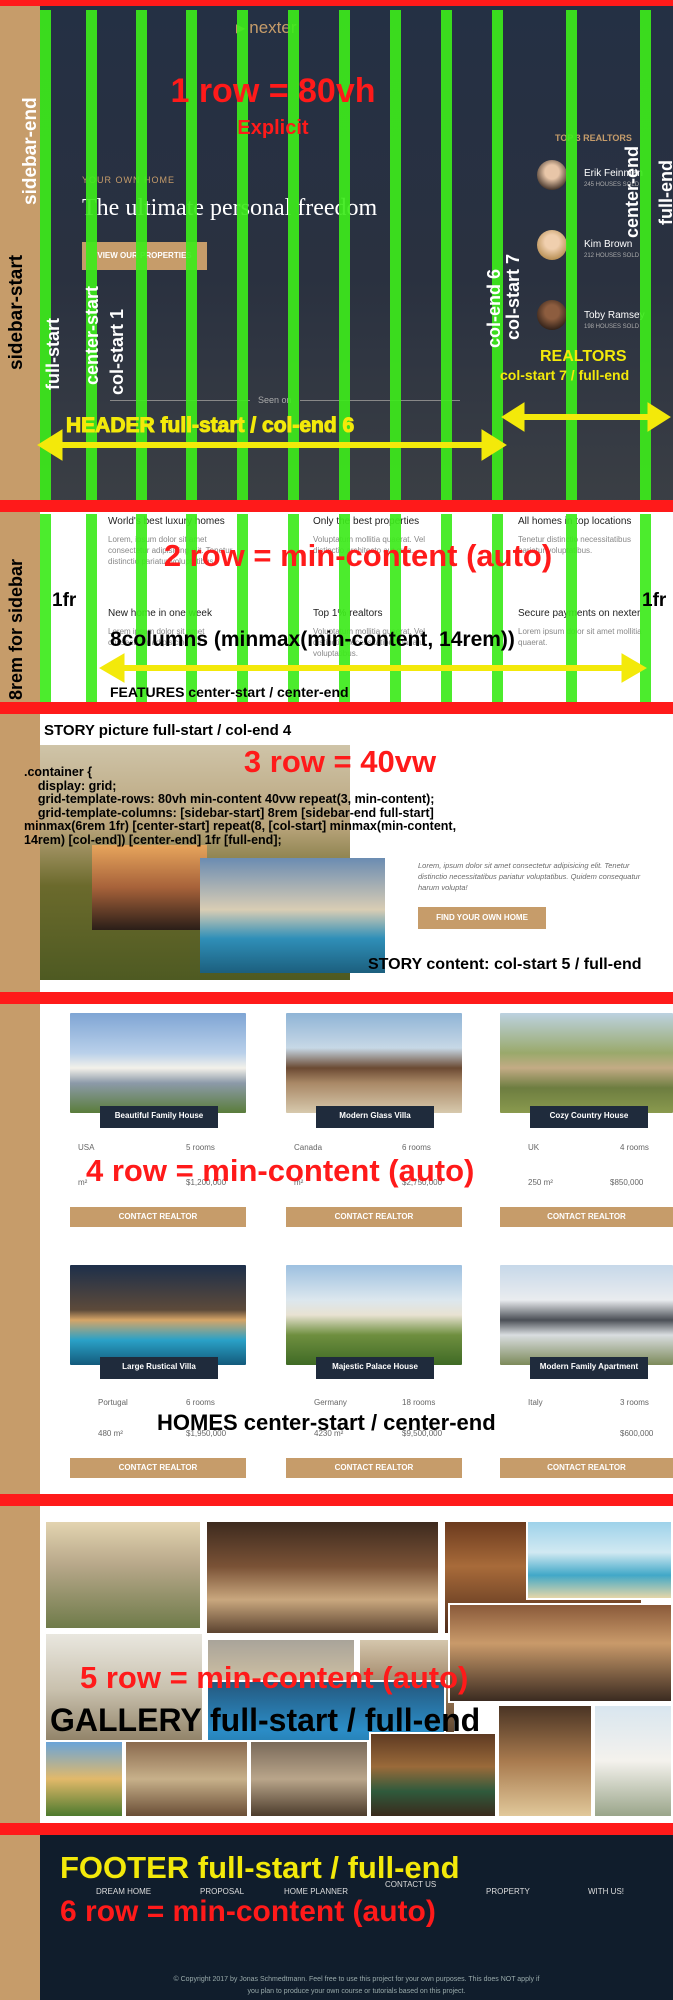  Describe the element at coordinates (210, 426) in the screenshot. I see `header-area-label: HEADER full-start / col-end 6` at that location.